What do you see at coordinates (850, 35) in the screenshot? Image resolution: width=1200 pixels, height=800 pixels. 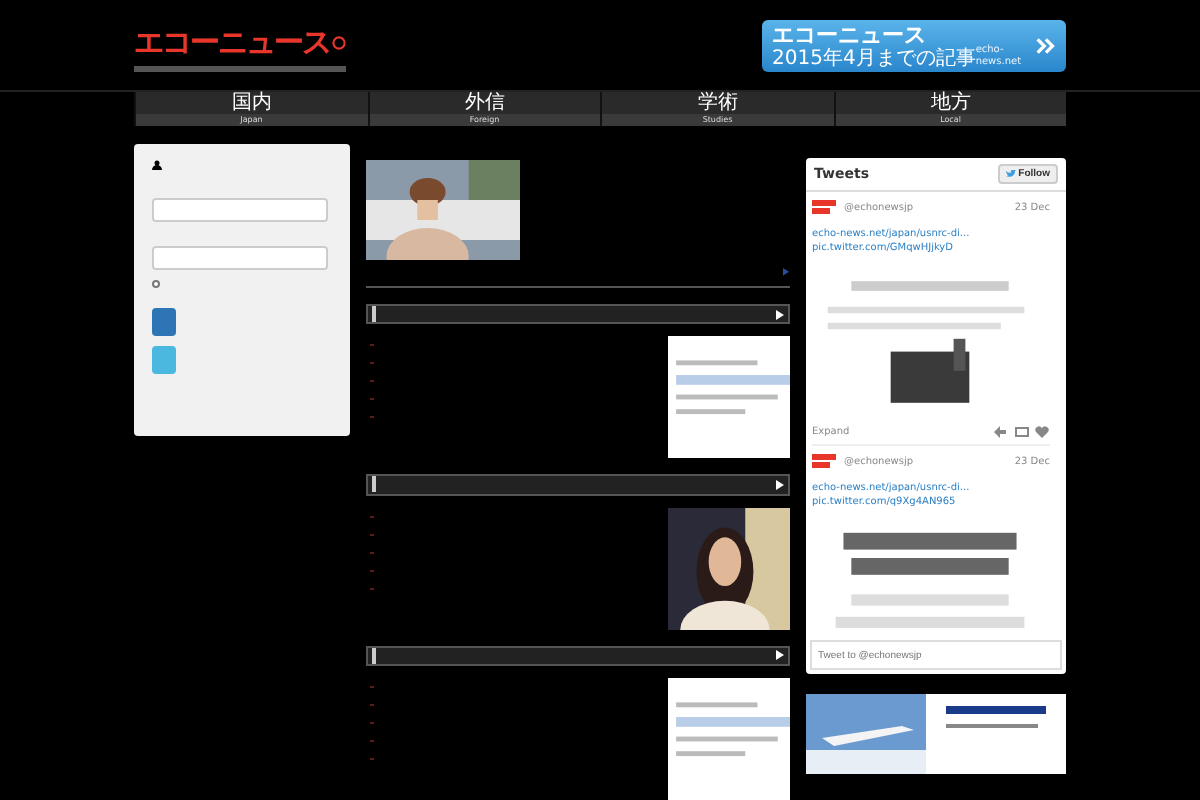 I see `banner-title: エコーニュース` at bounding box center [850, 35].